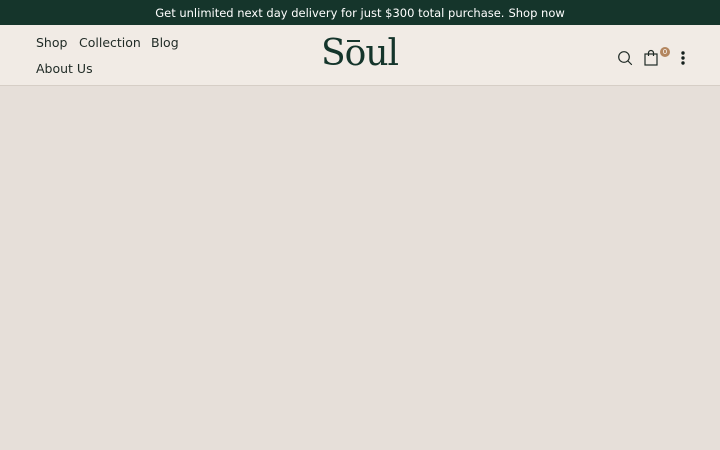  I want to click on brand-logo: Soul, so click(361, 54).